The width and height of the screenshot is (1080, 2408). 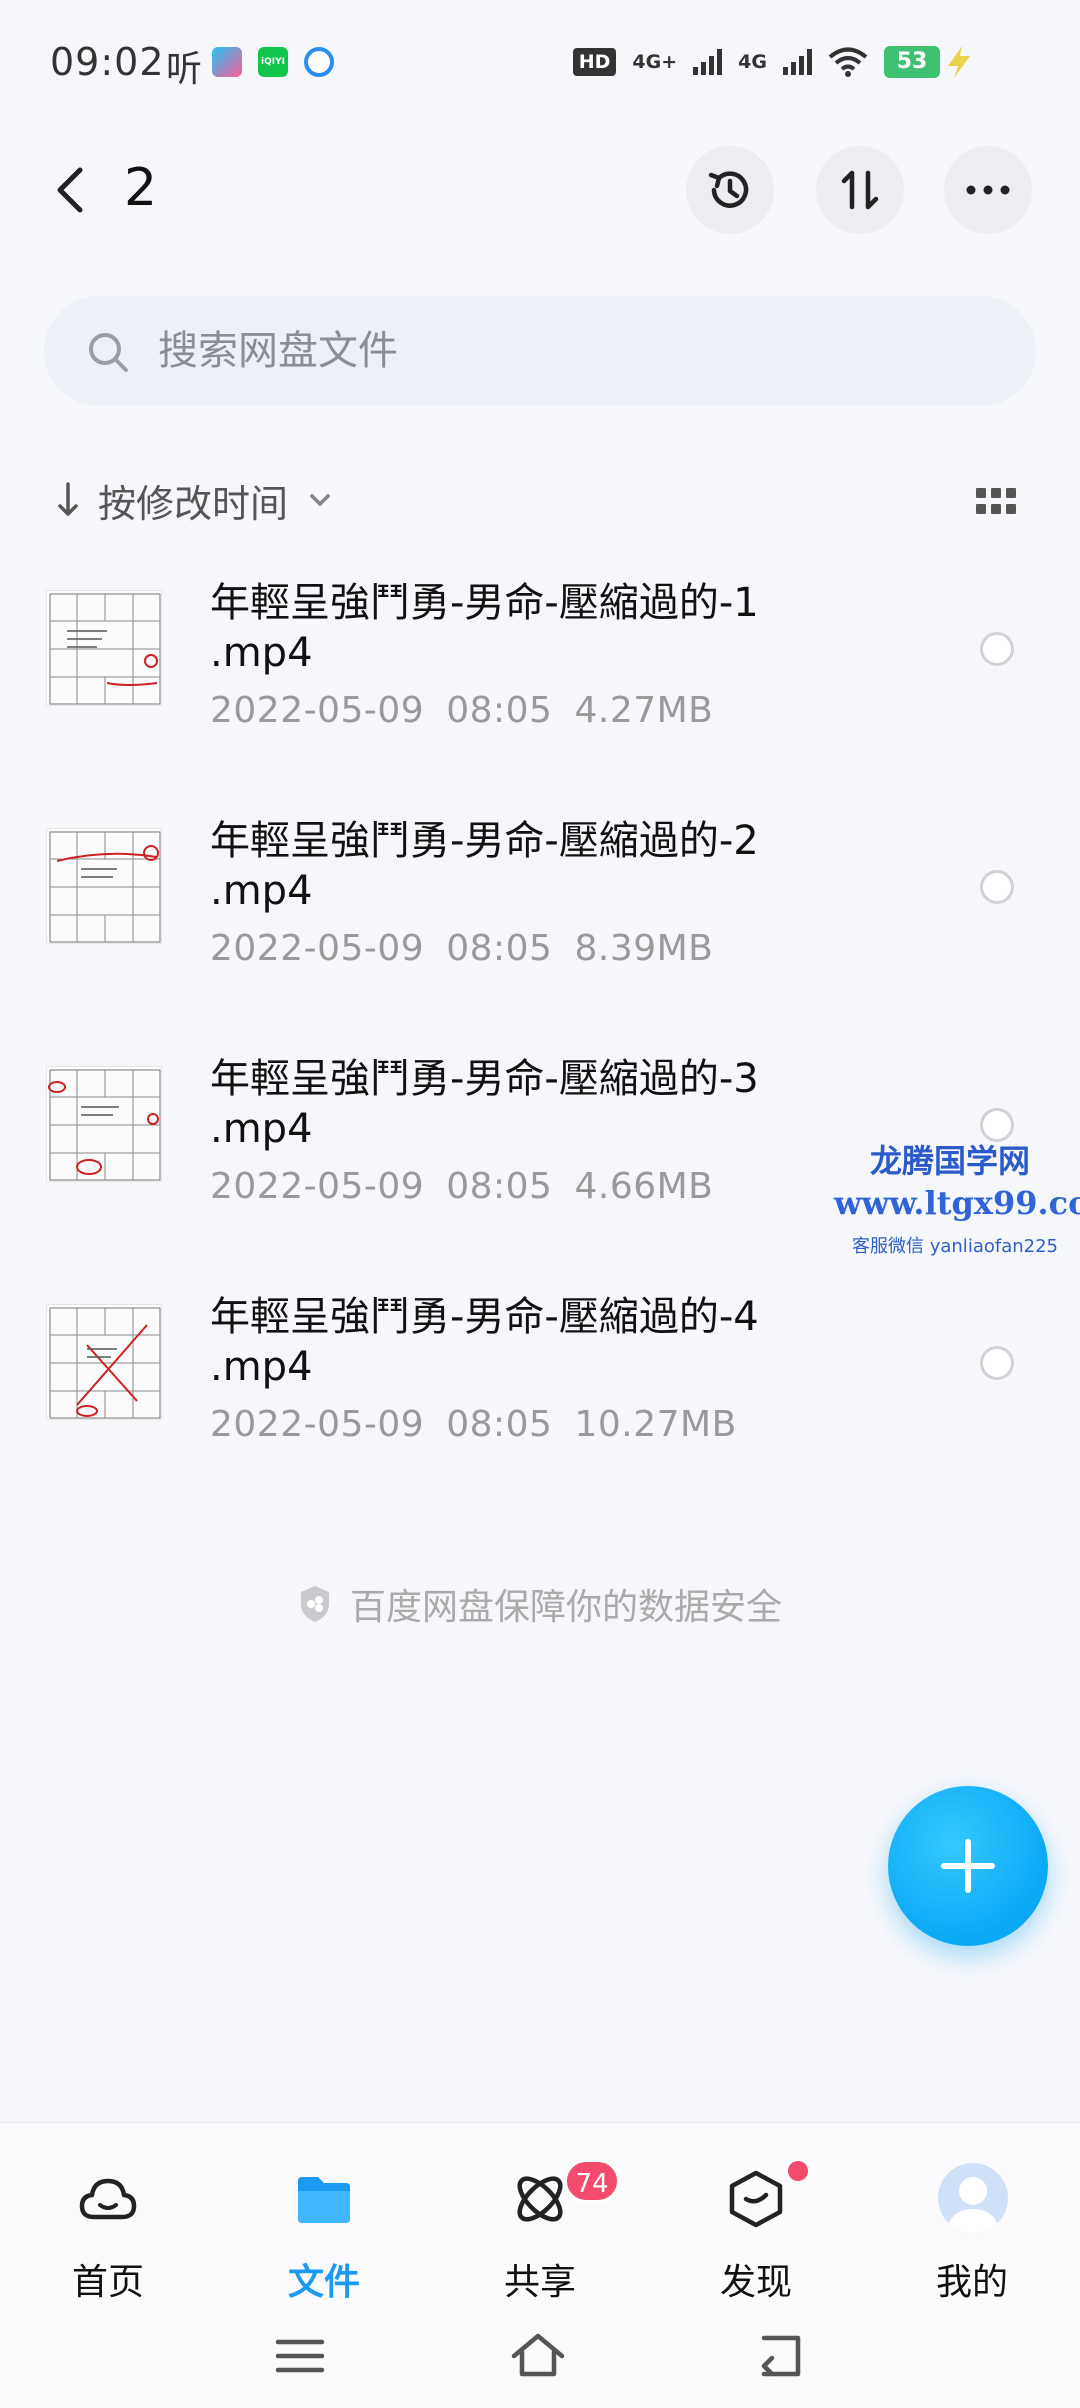 I want to click on file-size: 10.27MB, so click(x=655, y=1424).